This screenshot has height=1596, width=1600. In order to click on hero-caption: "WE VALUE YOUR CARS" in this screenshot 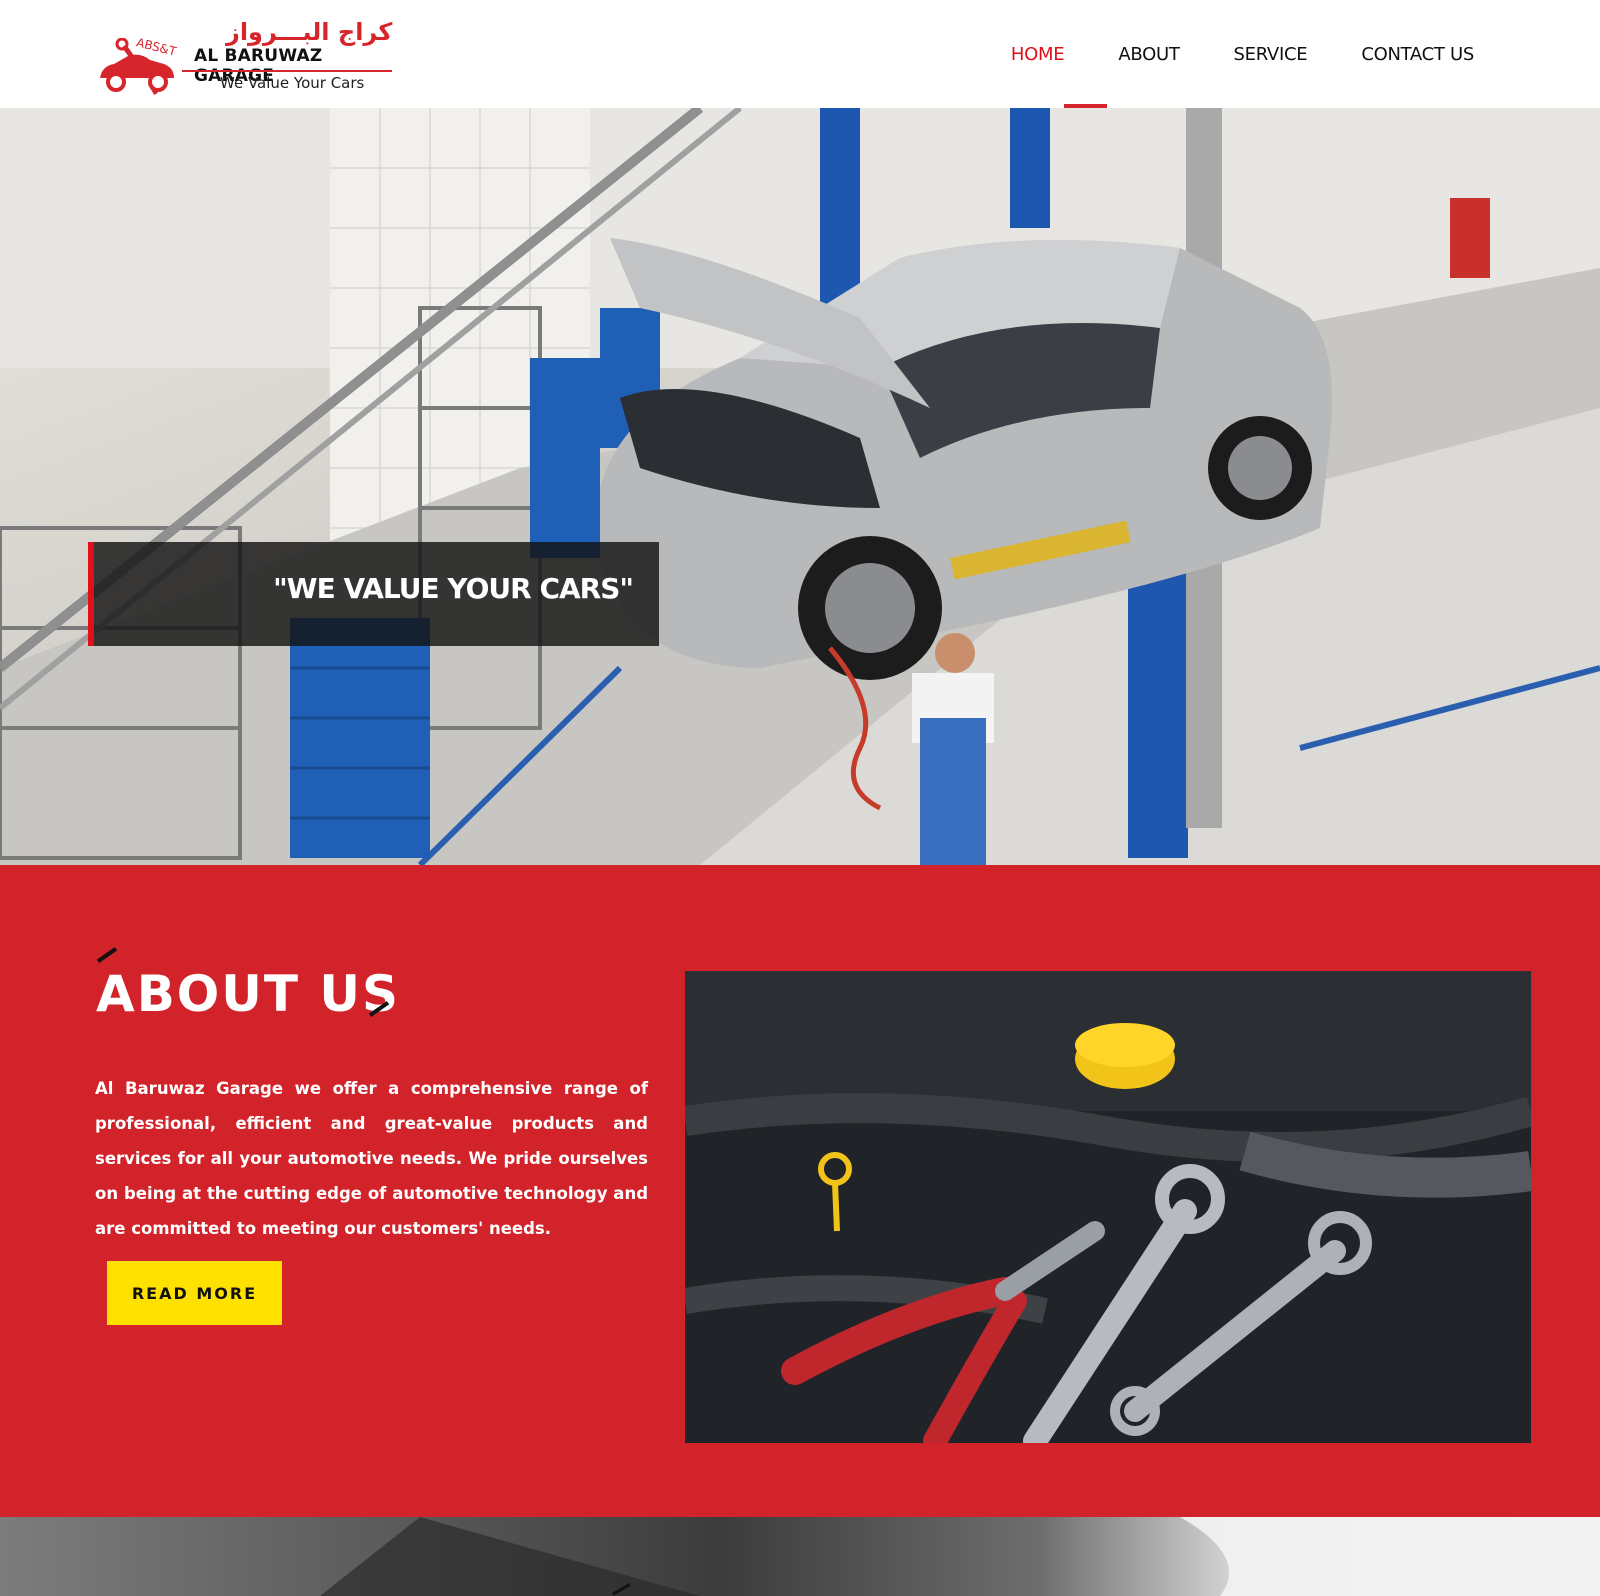, I will do `click(373, 594)`.